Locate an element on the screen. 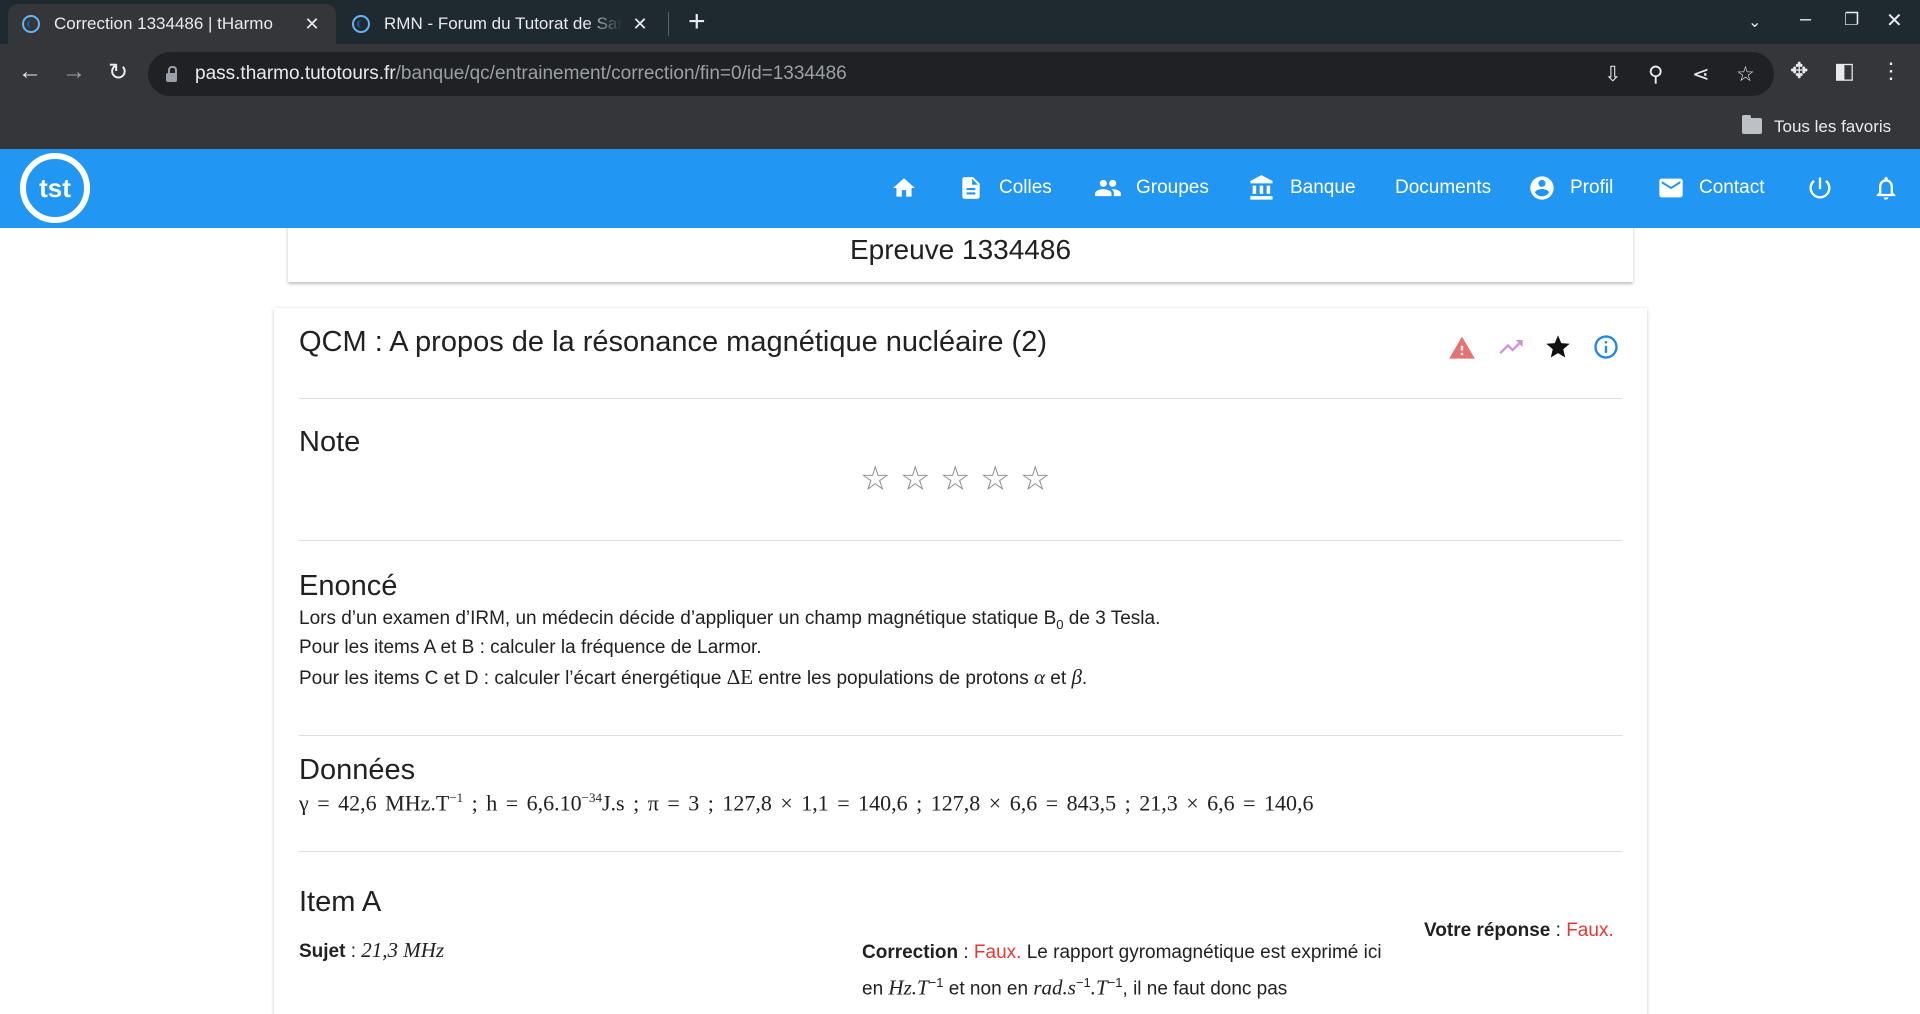 This screenshot has height=1014, width=1920. url-host: pass.tharmo.tutotours.fr is located at coordinates (295, 73).